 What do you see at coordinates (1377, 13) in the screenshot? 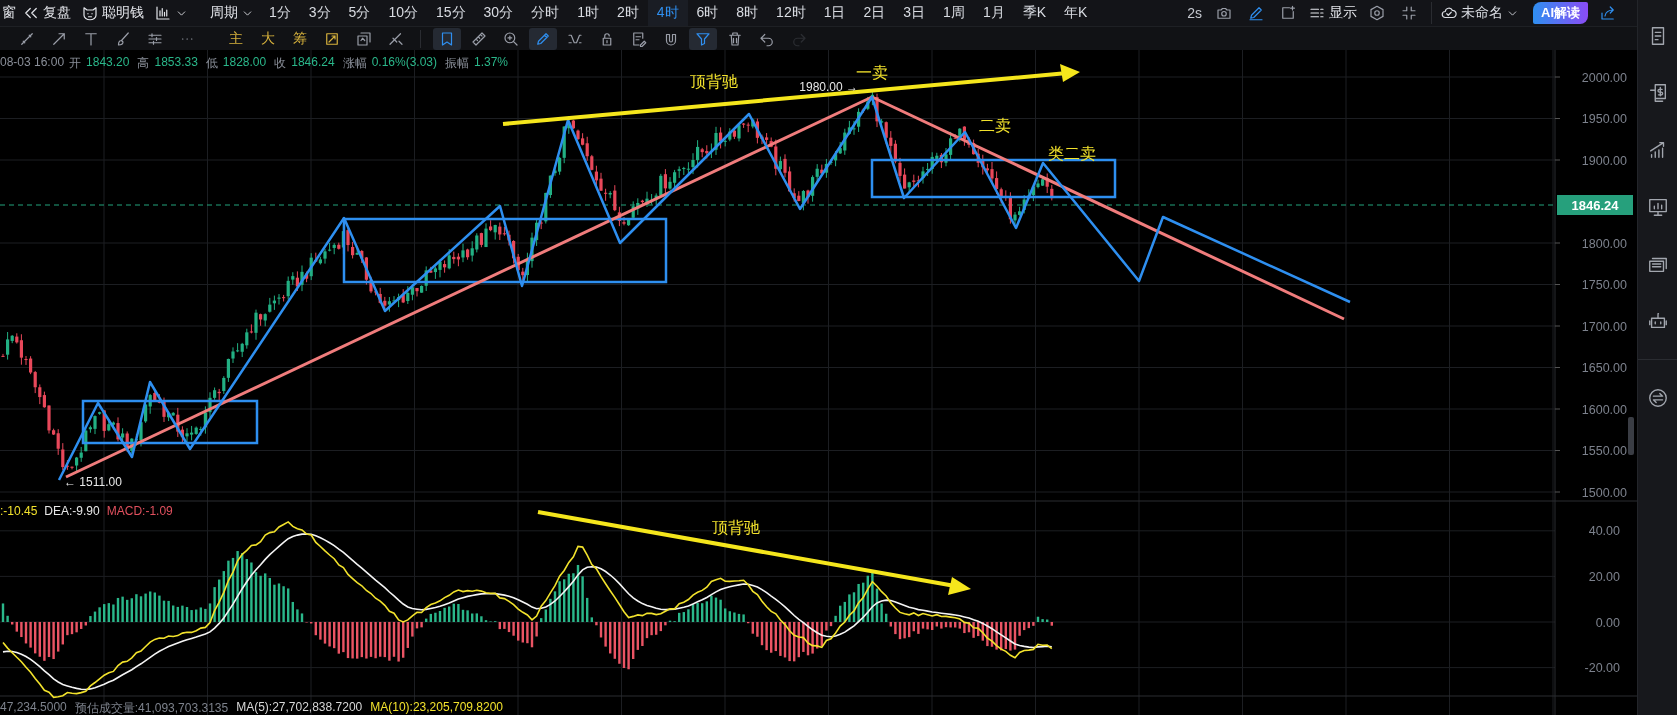
I see `settings-icon` at bounding box center [1377, 13].